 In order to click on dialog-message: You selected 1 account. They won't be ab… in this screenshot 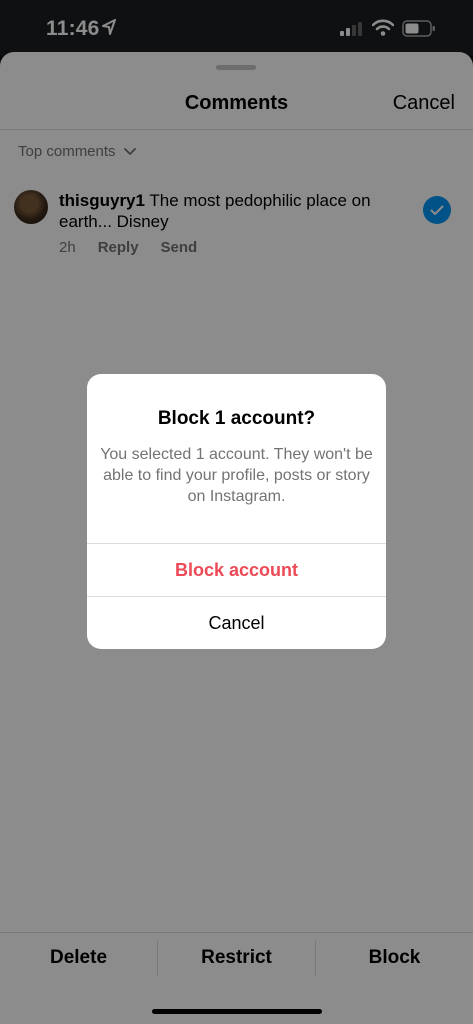, I will do `click(236, 475)`.